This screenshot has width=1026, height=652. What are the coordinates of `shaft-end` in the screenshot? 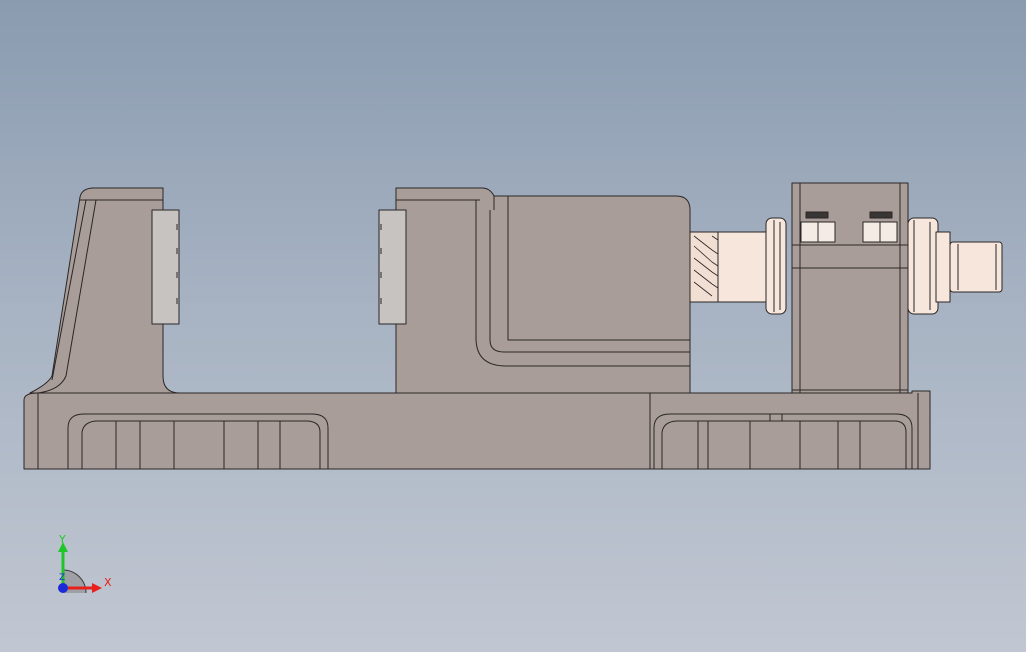 It's located at (976, 267).